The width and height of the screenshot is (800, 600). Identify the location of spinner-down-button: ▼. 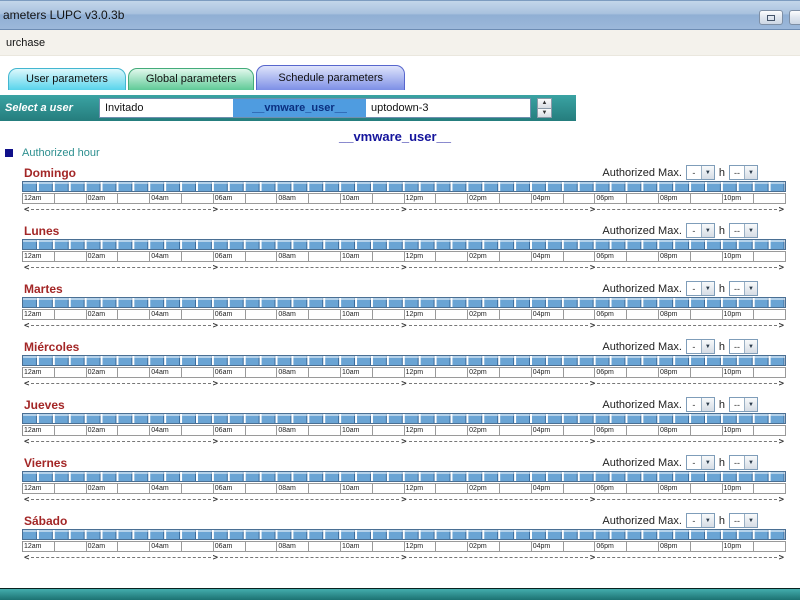
(544, 113).